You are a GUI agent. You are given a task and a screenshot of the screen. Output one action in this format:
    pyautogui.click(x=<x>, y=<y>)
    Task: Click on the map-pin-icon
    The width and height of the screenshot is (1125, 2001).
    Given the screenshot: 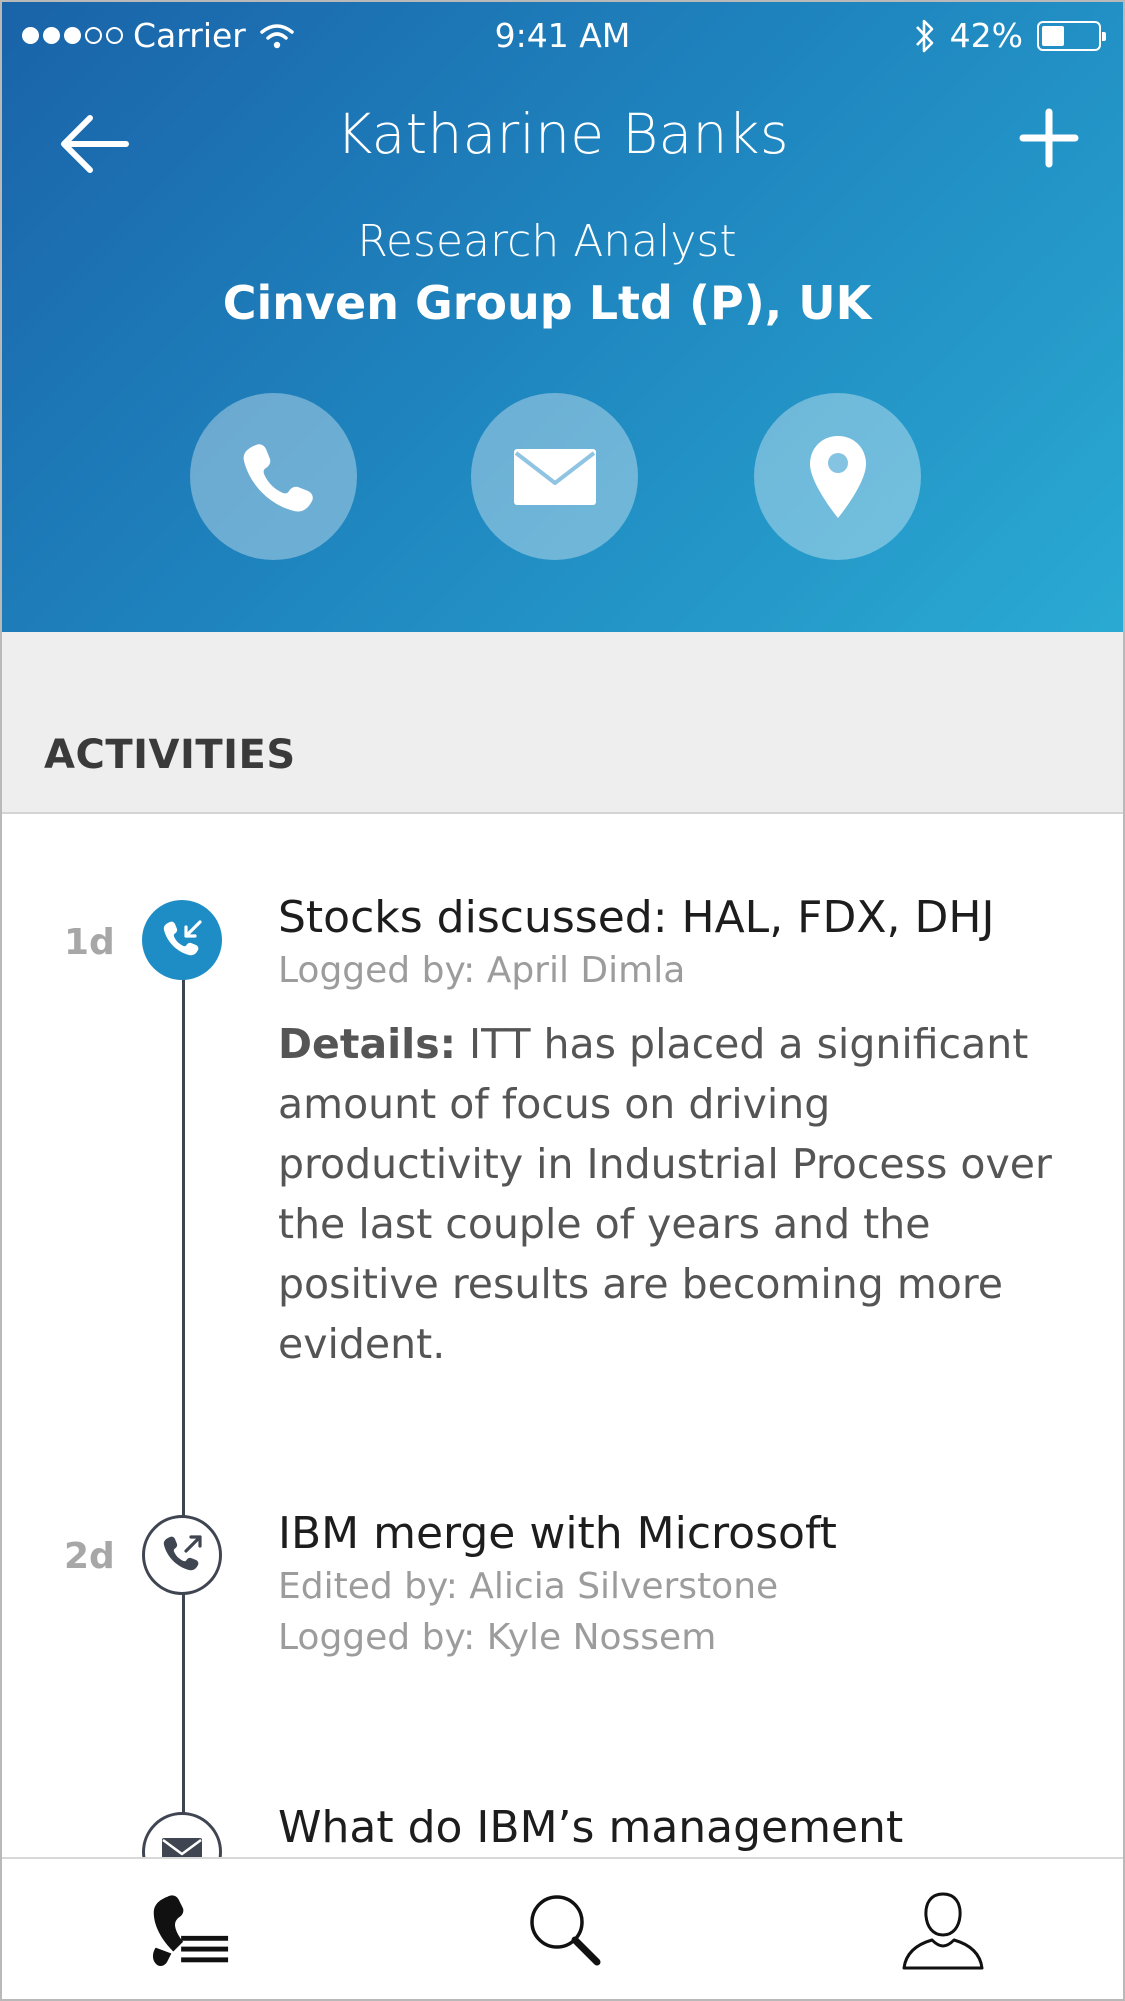 What is the action you would take?
    pyautogui.click(x=837, y=476)
    